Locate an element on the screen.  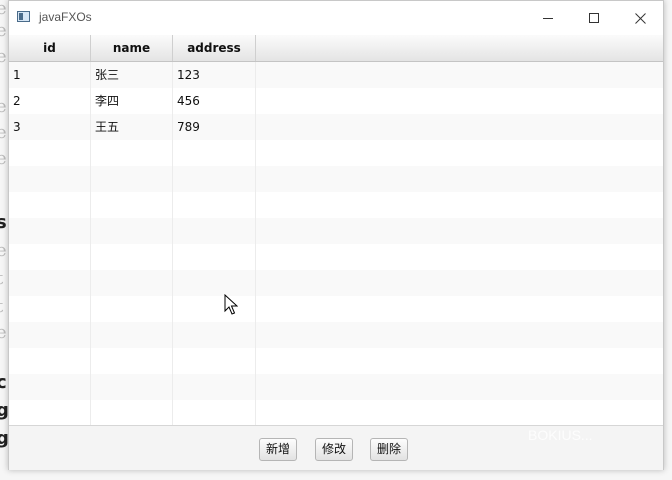
minimize-button is located at coordinates (548, 18).